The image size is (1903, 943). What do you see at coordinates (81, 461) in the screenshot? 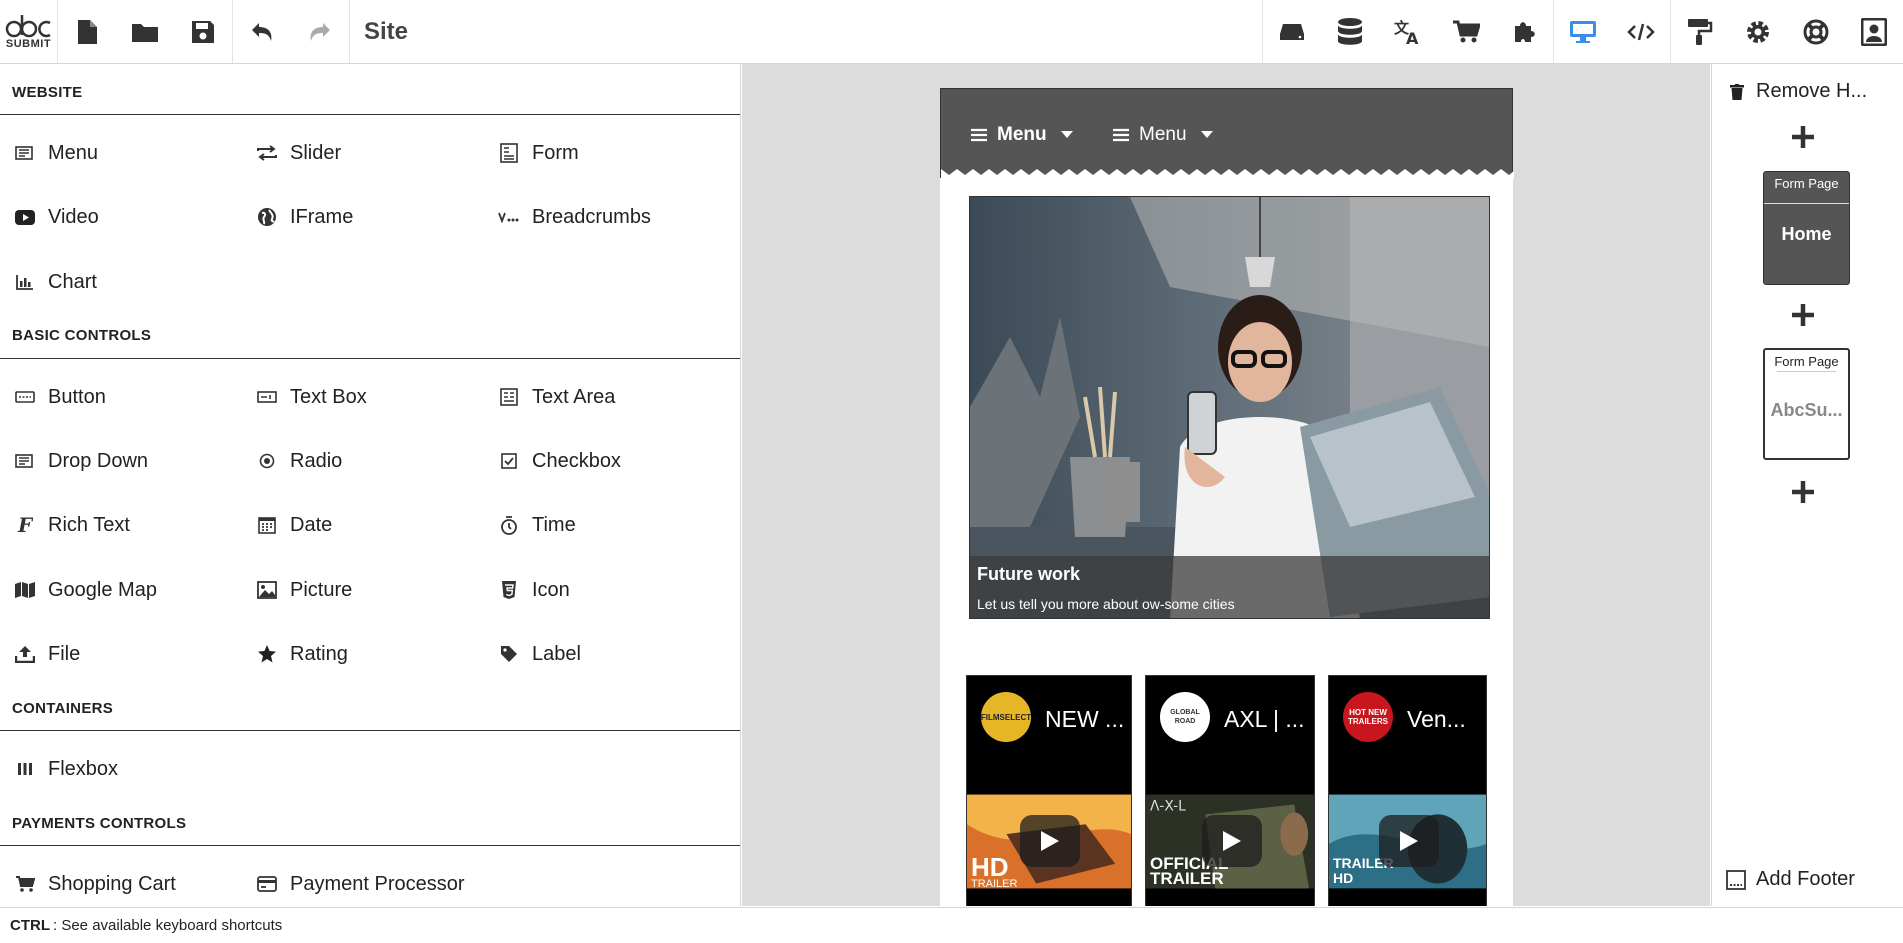
I see `control-dropdown: Drop Down` at bounding box center [81, 461].